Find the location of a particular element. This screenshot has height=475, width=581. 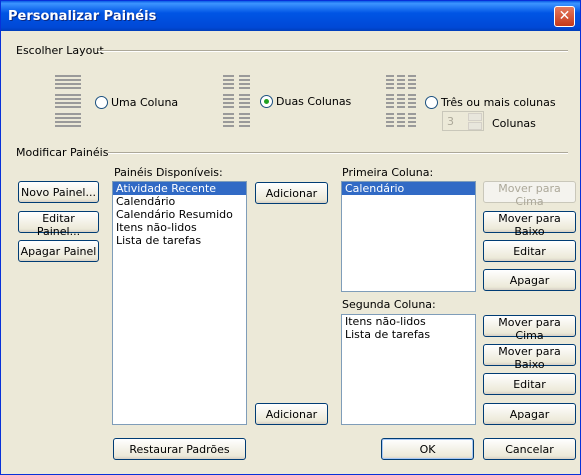

delete-panel-button: Apagar Painel is located at coordinates (58, 251).